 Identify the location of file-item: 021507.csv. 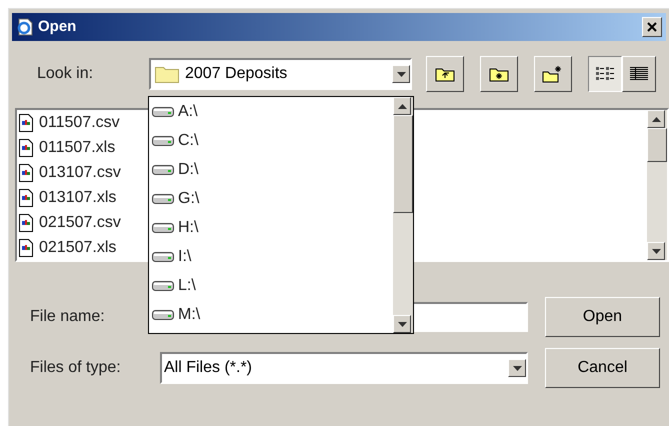
(70, 223).